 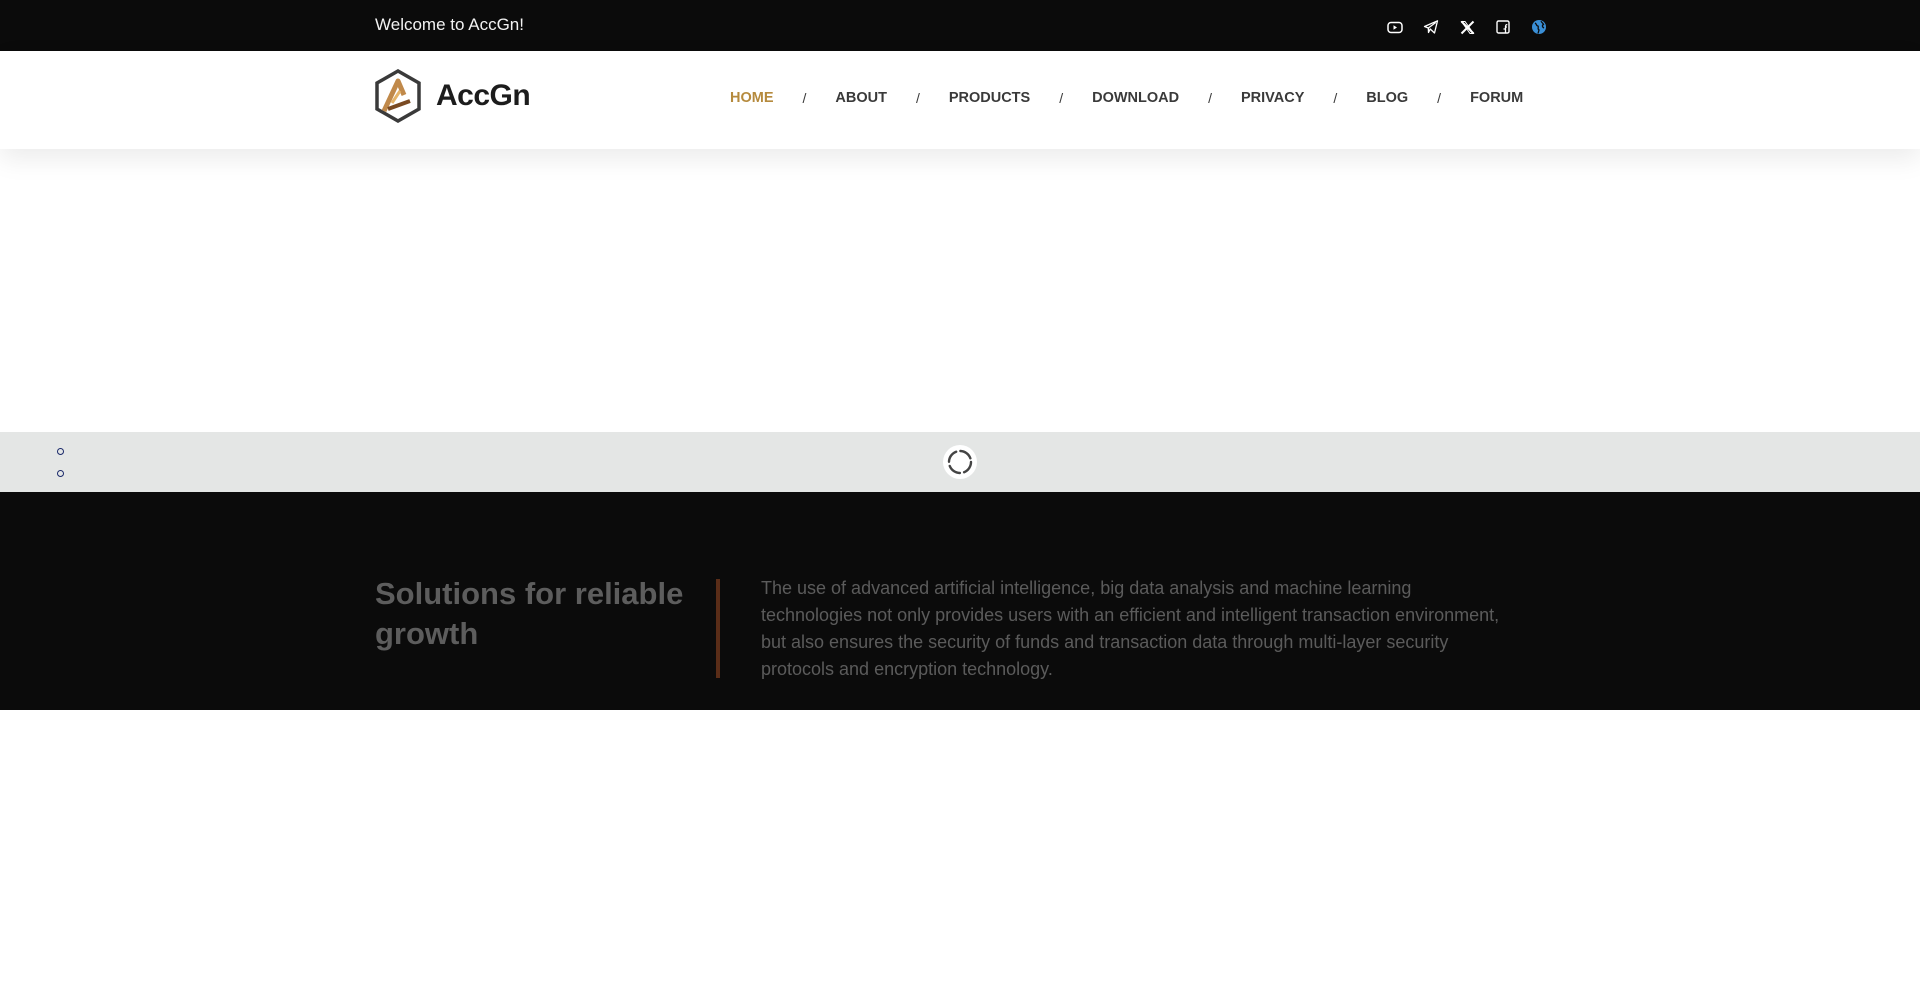 What do you see at coordinates (1503, 27) in the screenshot?
I see `facebook-icon` at bounding box center [1503, 27].